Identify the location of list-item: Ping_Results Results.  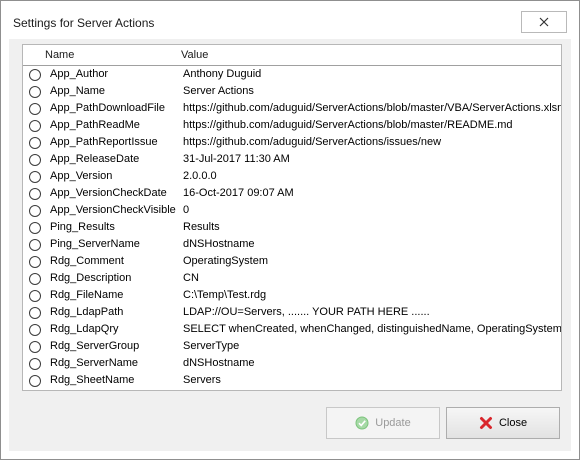
(292, 227).